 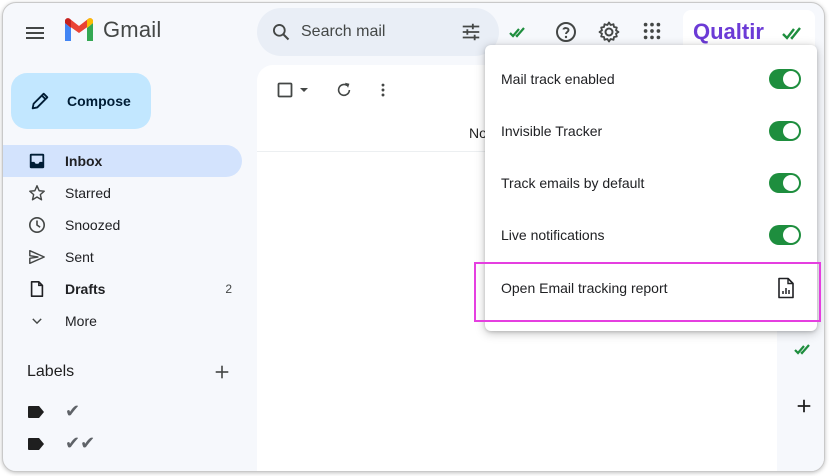 What do you see at coordinates (785, 235) in the screenshot?
I see `live-notifications-toggle` at bounding box center [785, 235].